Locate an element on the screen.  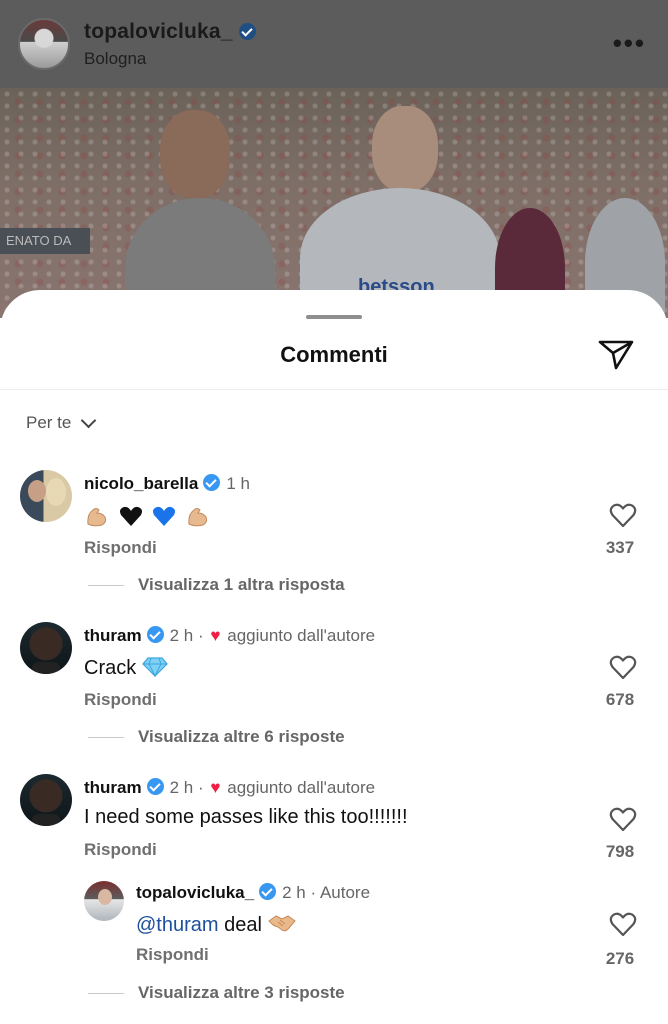
comment-username: nicolo_barella is located at coordinates (141, 483).